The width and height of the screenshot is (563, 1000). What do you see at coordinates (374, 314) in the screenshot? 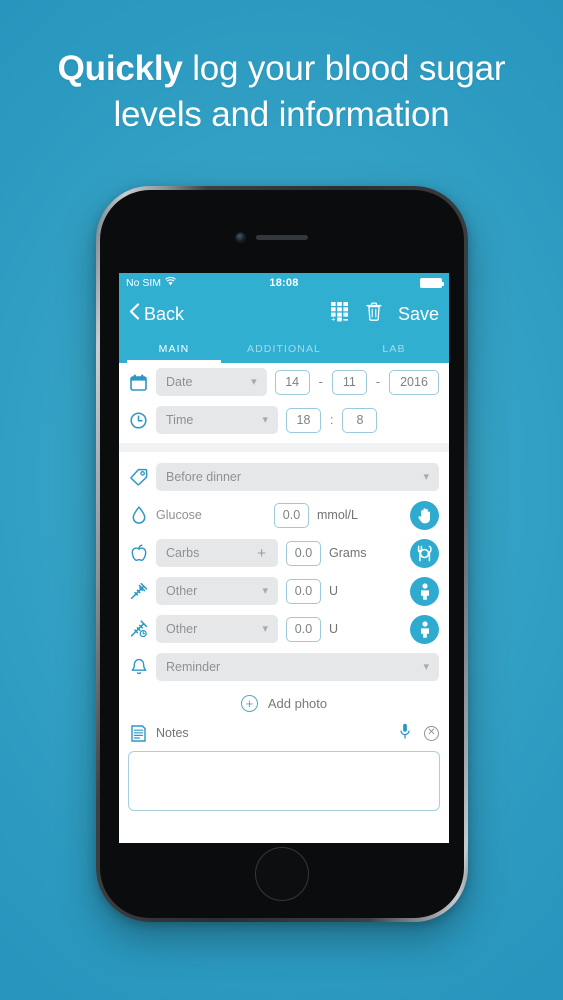
I see `trash-icon` at bounding box center [374, 314].